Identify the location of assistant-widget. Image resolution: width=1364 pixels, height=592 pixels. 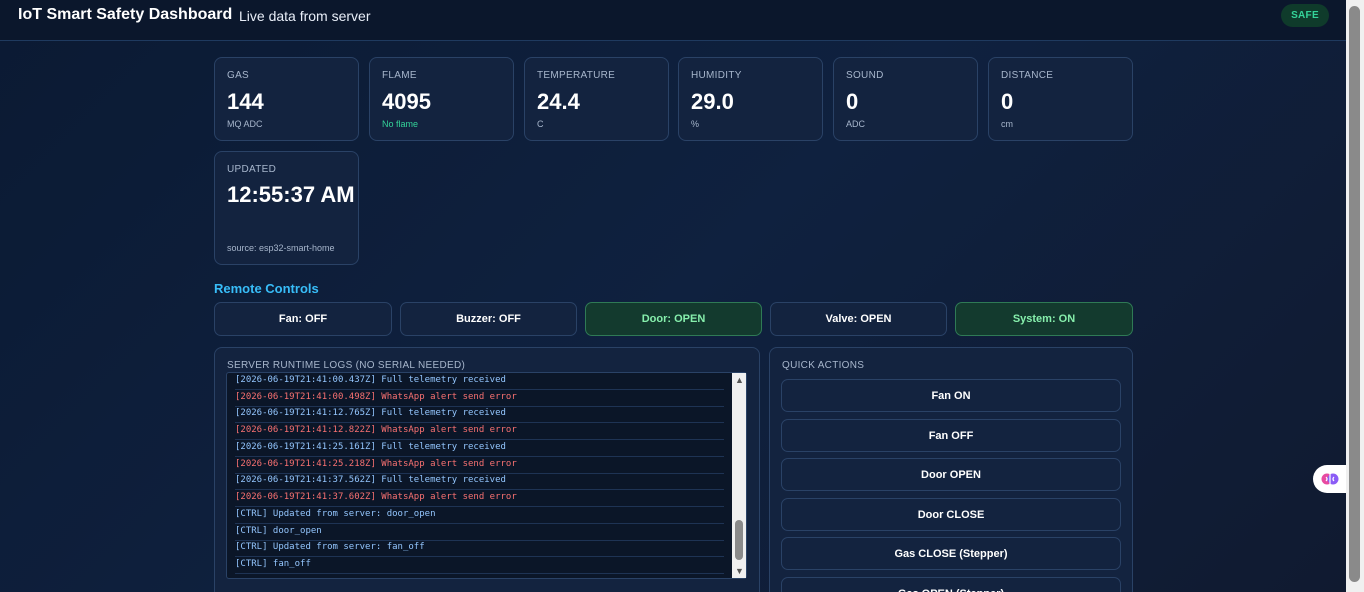
(1330, 479).